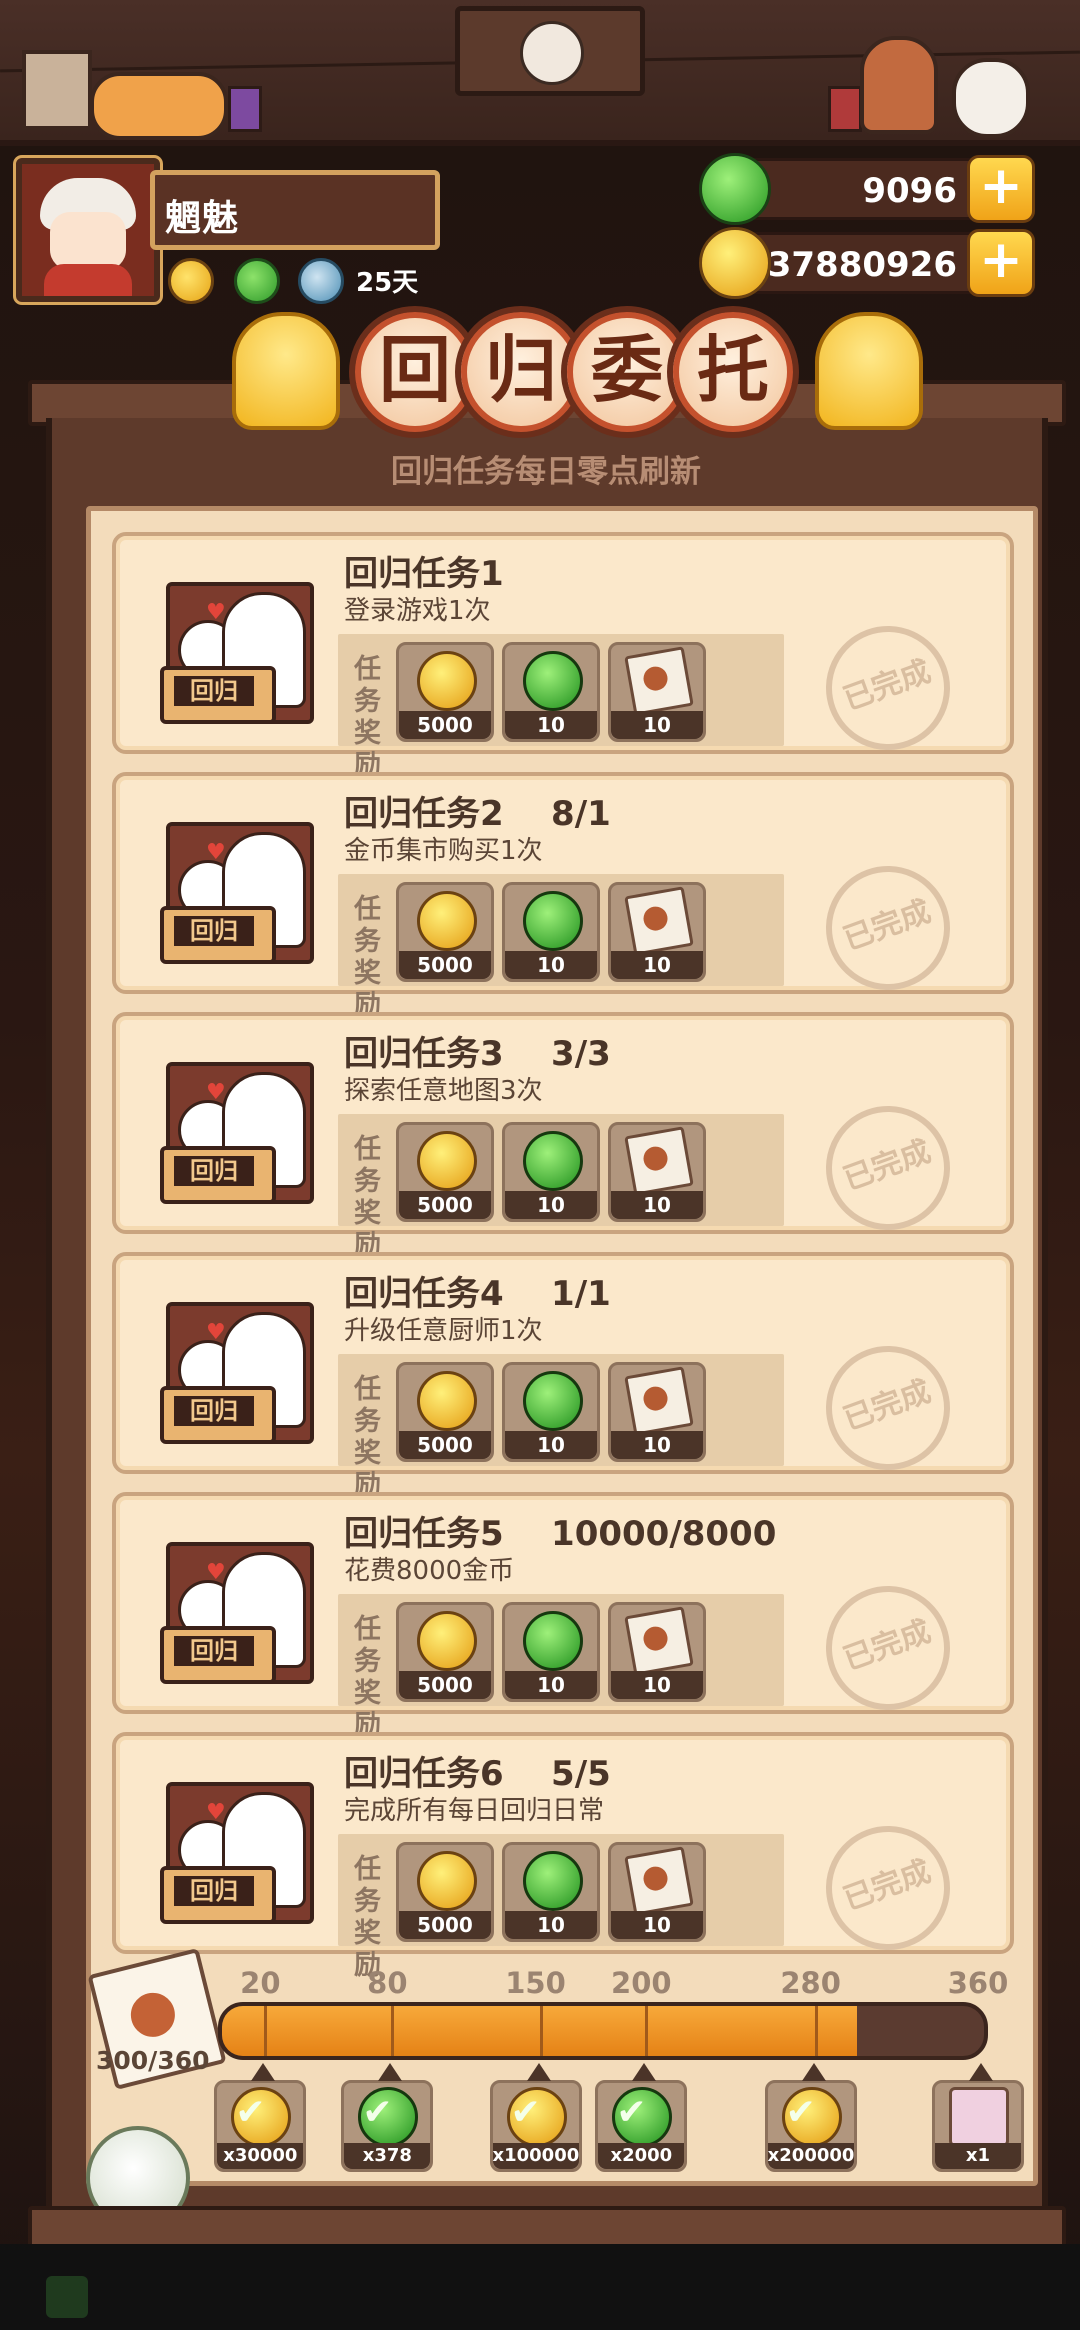  Describe the element at coordinates (574, 372) in the screenshot. I see `panel-title: 回 归 委 托` at that location.